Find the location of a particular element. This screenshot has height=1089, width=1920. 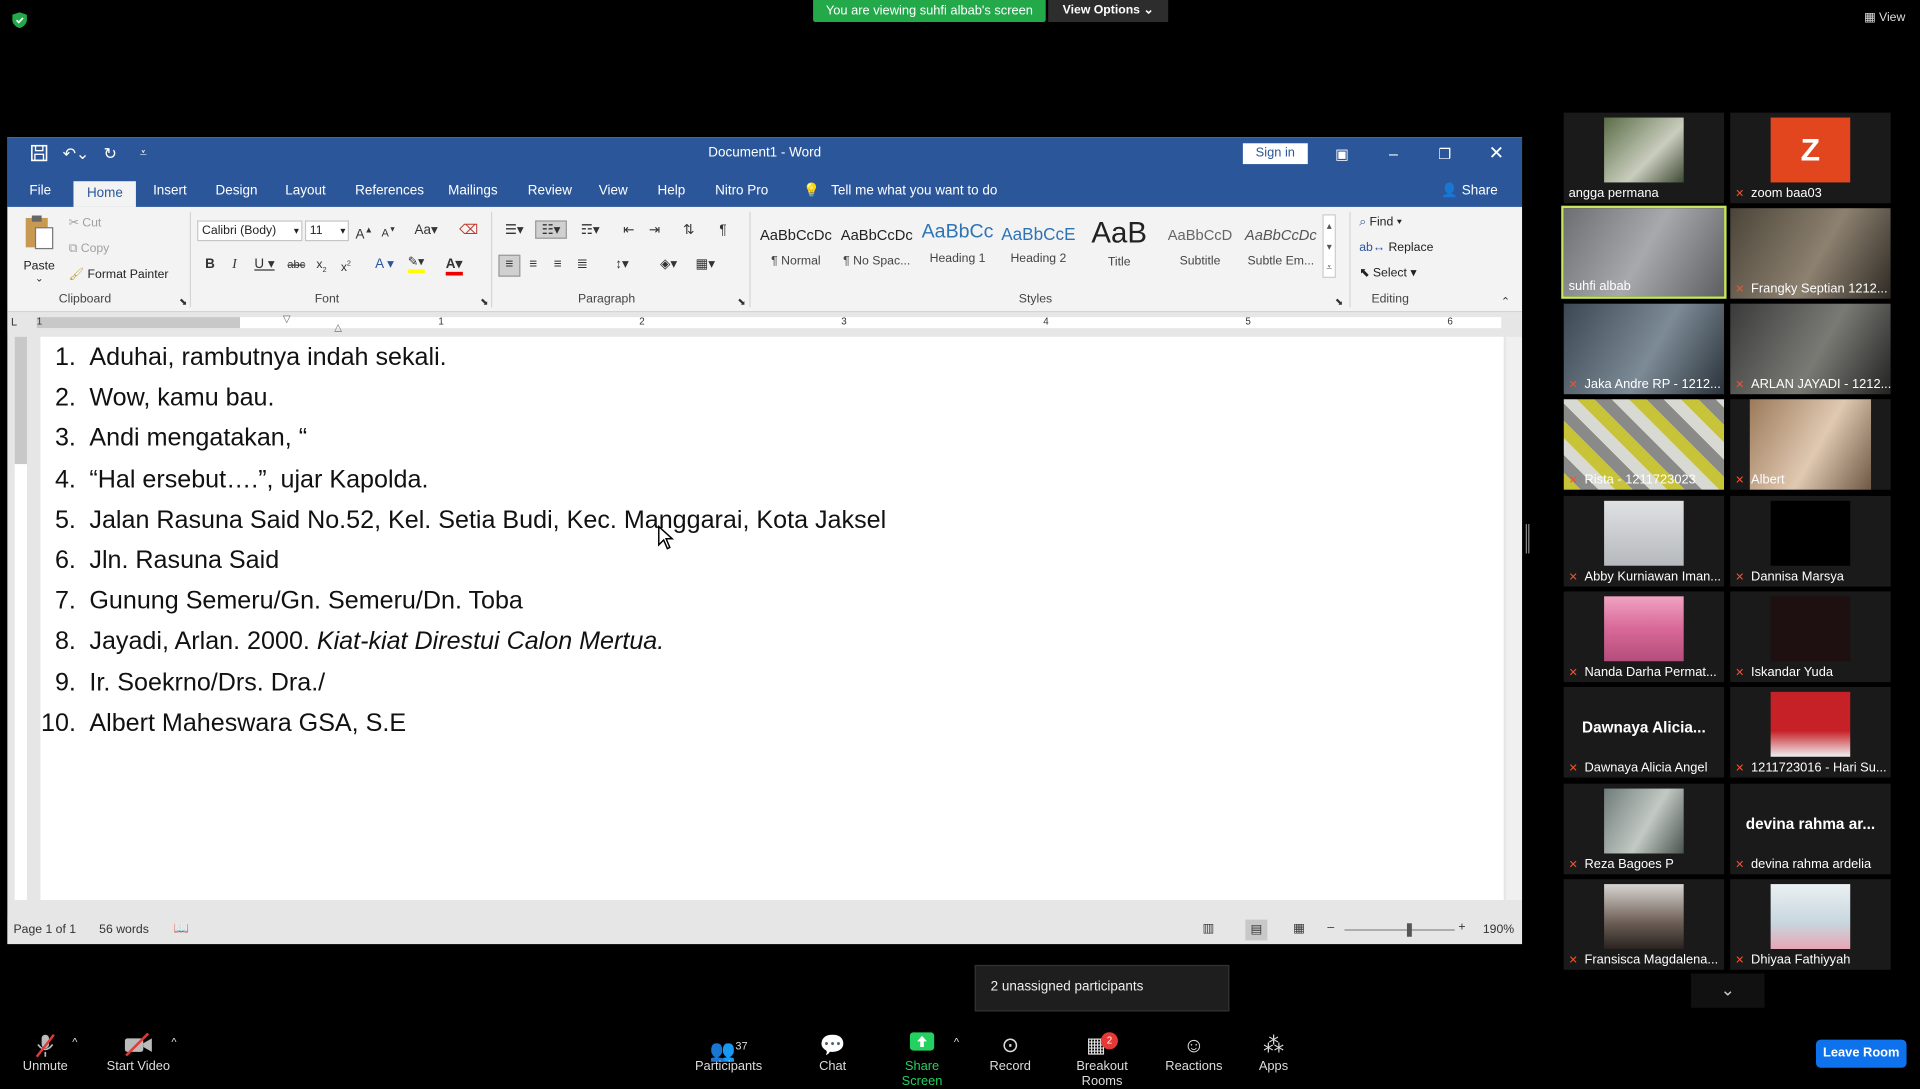

change-case-icon: Aa▾ is located at coordinates (425, 231).